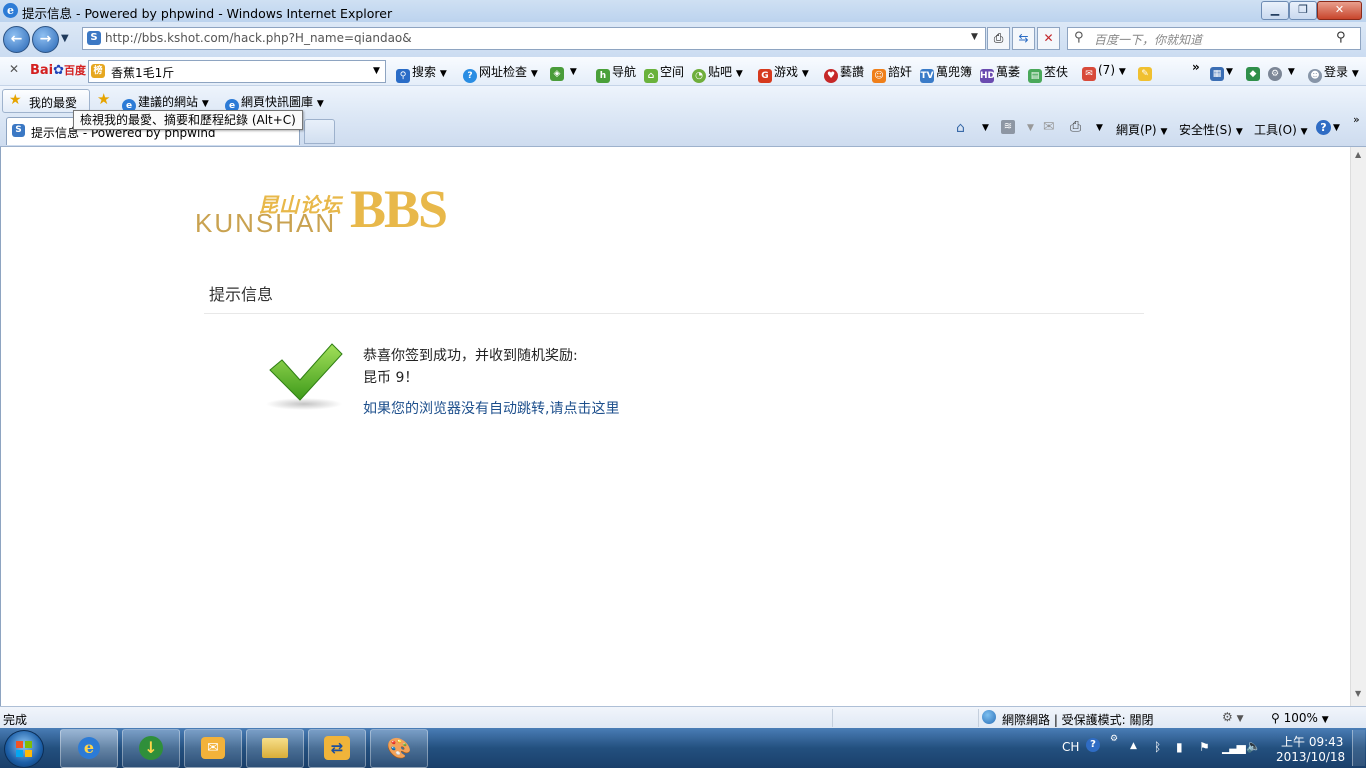  What do you see at coordinates (319, 131) in the screenshot?
I see `new-tab-button` at bounding box center [319, 131].